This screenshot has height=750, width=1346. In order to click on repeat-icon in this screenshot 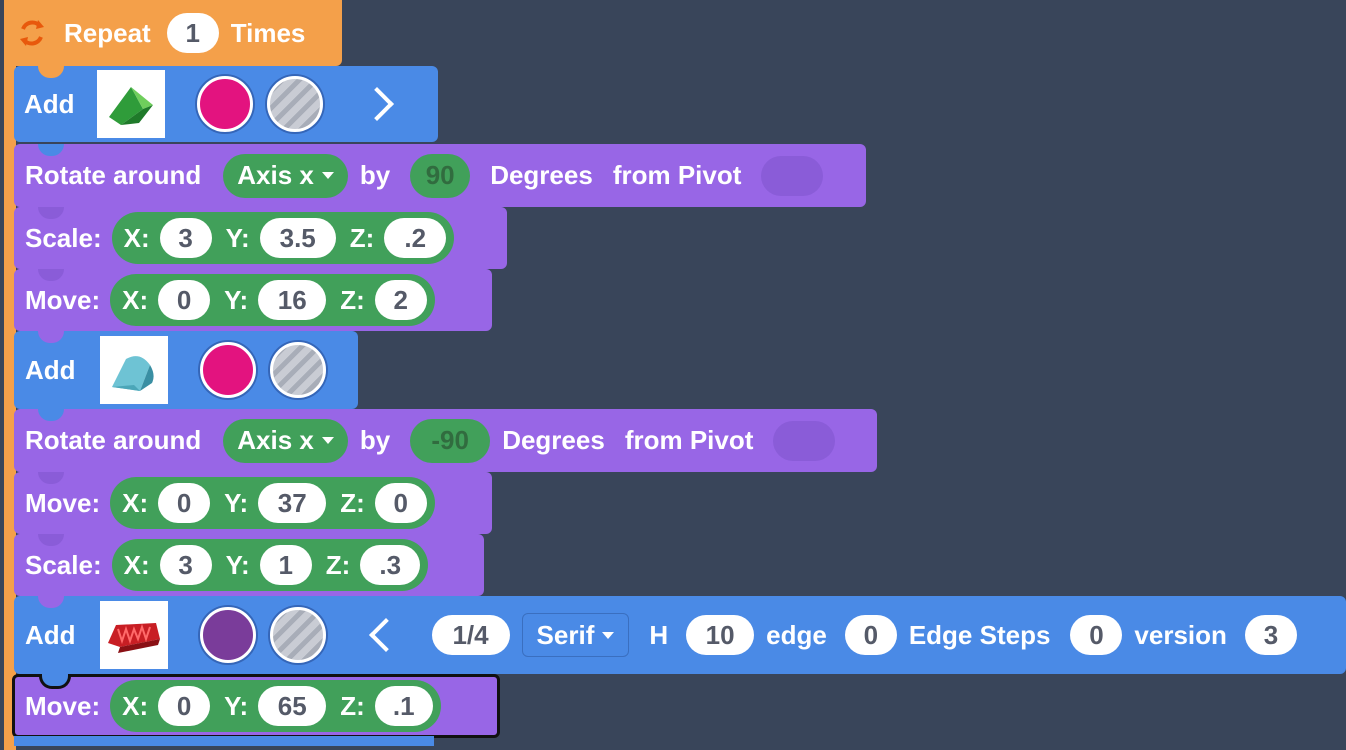, I will do `click(32, 33)`.